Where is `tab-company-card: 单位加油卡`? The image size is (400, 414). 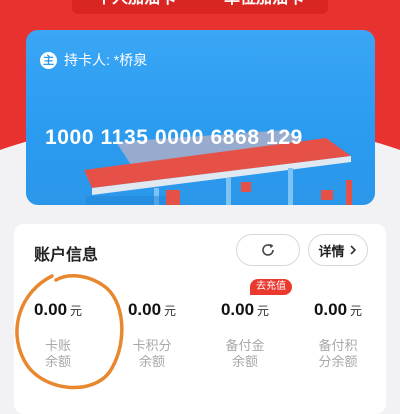 tab-company-card: 单位加油卡 is located at coordinates (264, 7).